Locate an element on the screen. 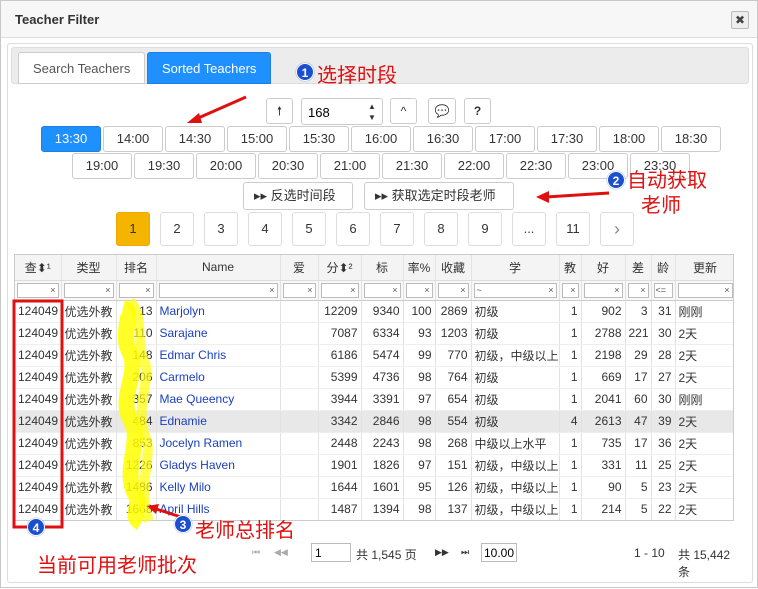 This screenshot has width=758, height=589. help-button: ? is located at coordinates (477, 111).